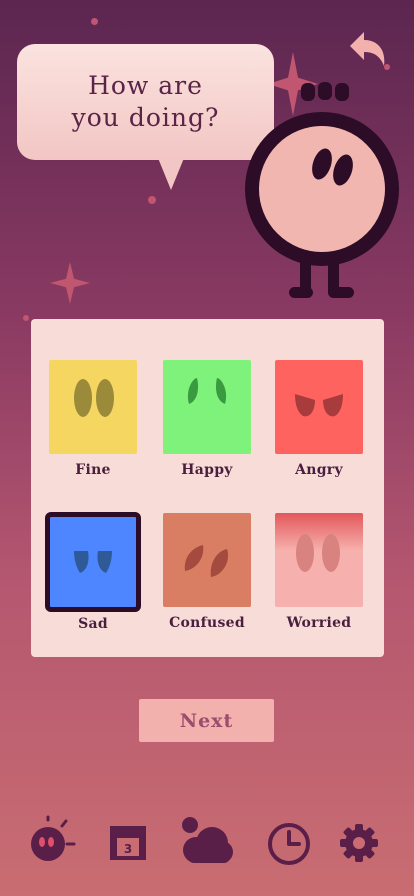 The width and height of the screenshot is (414, 896). I want to click on mood-label: Angry, so click(319, 470).